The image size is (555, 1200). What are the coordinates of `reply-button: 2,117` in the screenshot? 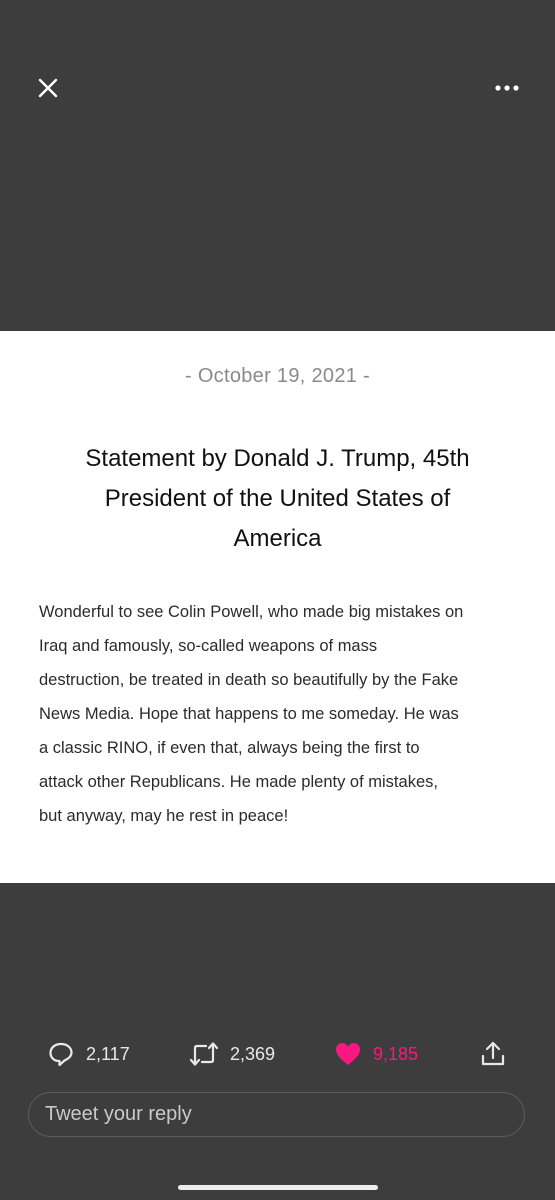 It's located at (88, 1054).